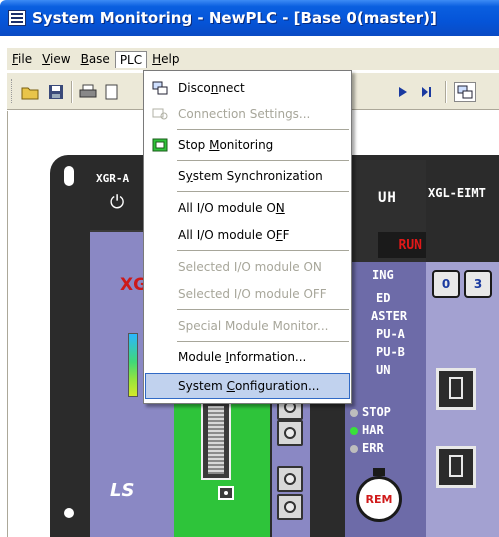 The width and height of the screenshot is (499, 537). I want to click on power-module-model: XGR-A, so click(113, 178).